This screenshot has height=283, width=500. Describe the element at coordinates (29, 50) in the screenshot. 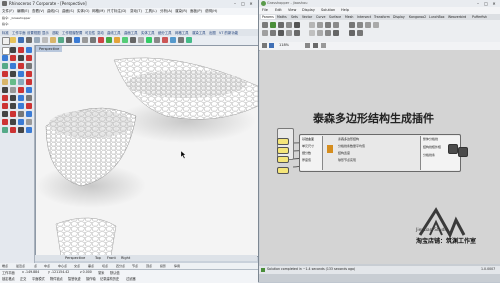

I see `polyline-icon` at that location.